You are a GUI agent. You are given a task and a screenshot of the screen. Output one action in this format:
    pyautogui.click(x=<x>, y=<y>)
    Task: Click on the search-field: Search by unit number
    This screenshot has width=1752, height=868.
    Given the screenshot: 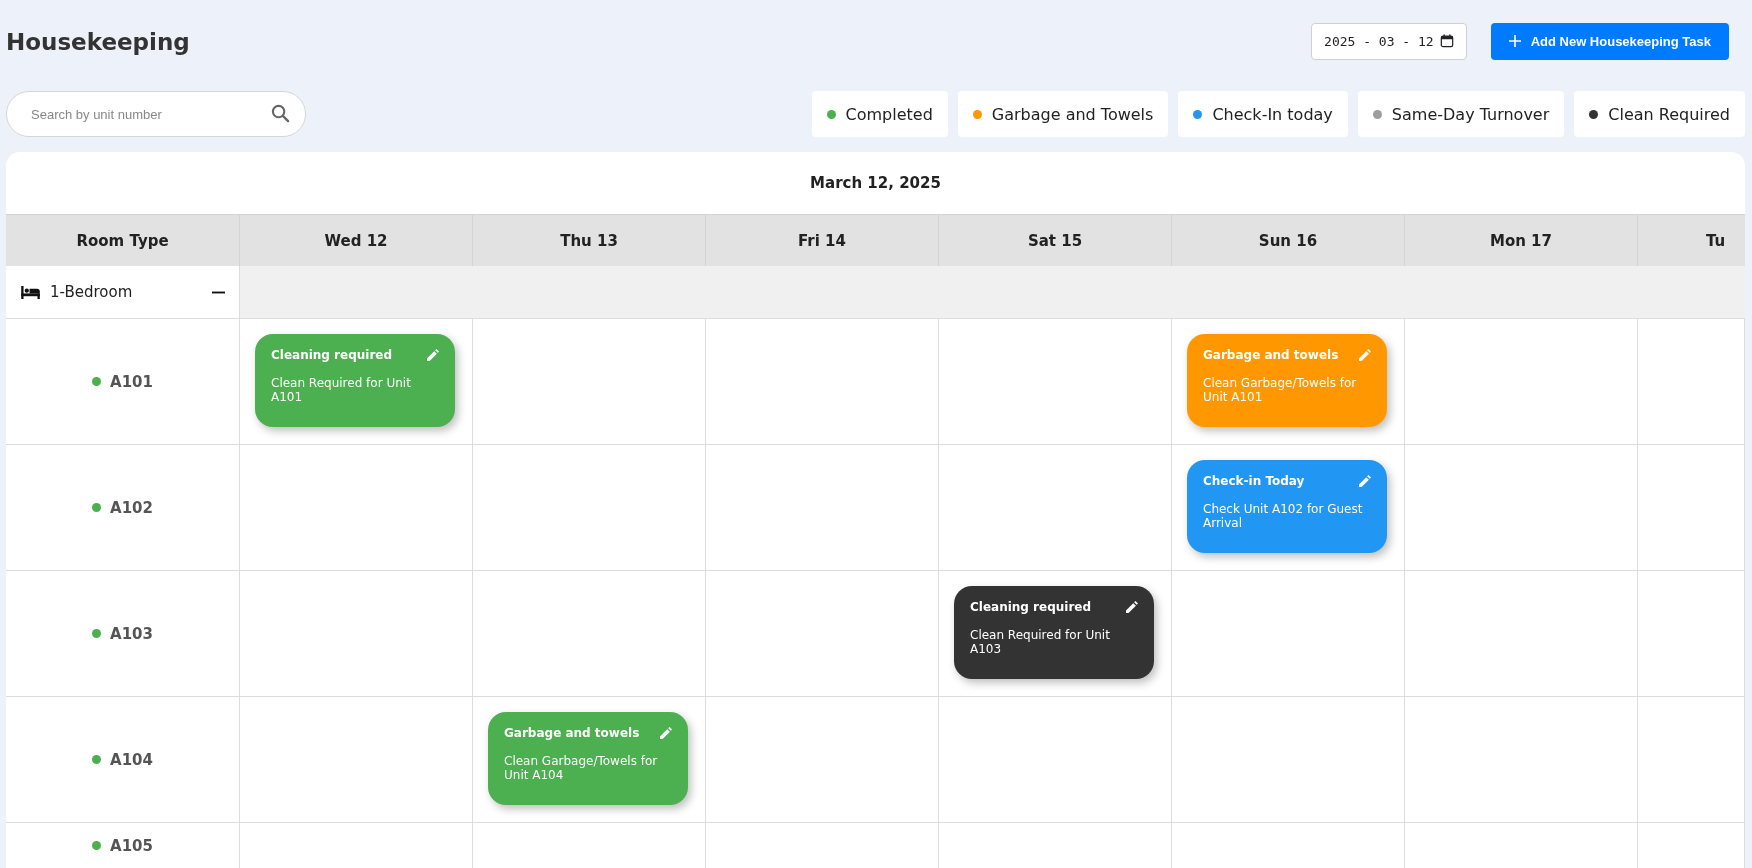 What is the action you would take?
    pyautogui.click(x=156, y=114)
    